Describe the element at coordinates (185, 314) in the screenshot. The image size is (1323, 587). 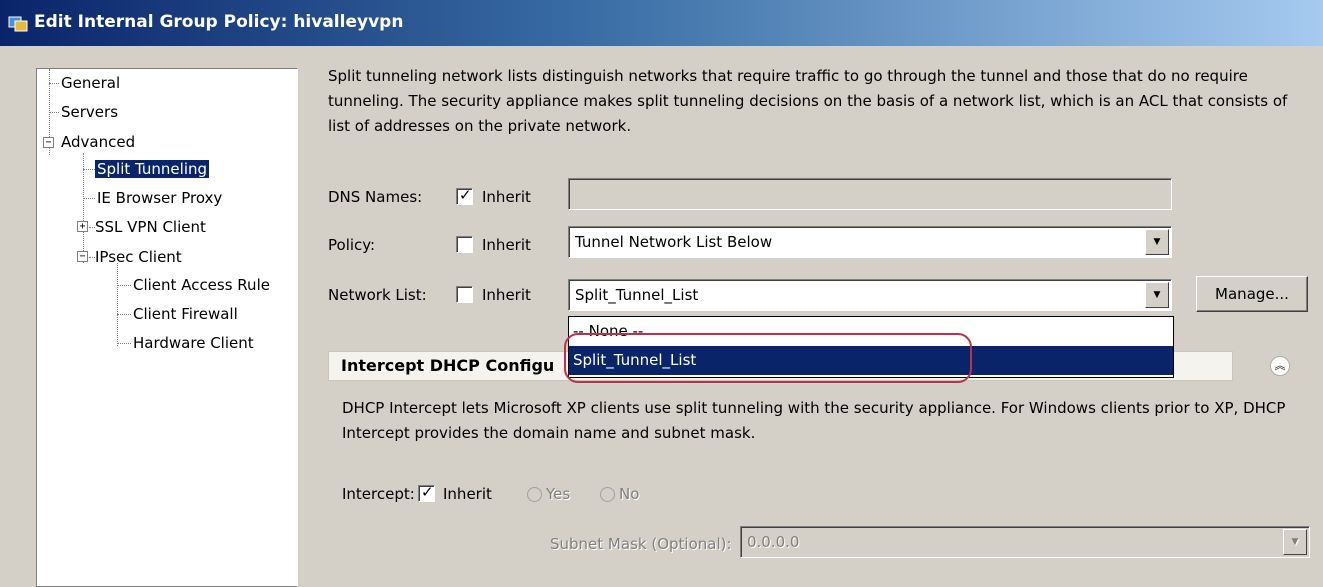
I see `tree-item-client-firewall: Client Firewall` at that location.